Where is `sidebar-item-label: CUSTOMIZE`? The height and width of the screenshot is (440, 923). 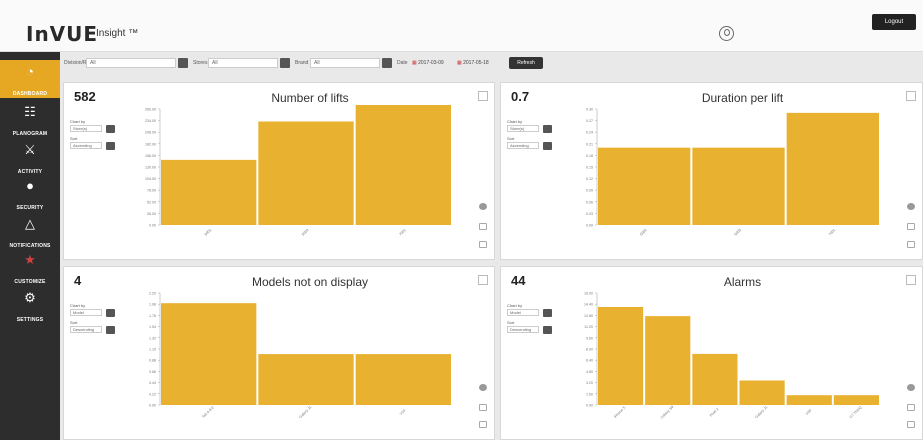
sidebar-item-label: CUSTOMIZE is located at coordinates (30, 282).